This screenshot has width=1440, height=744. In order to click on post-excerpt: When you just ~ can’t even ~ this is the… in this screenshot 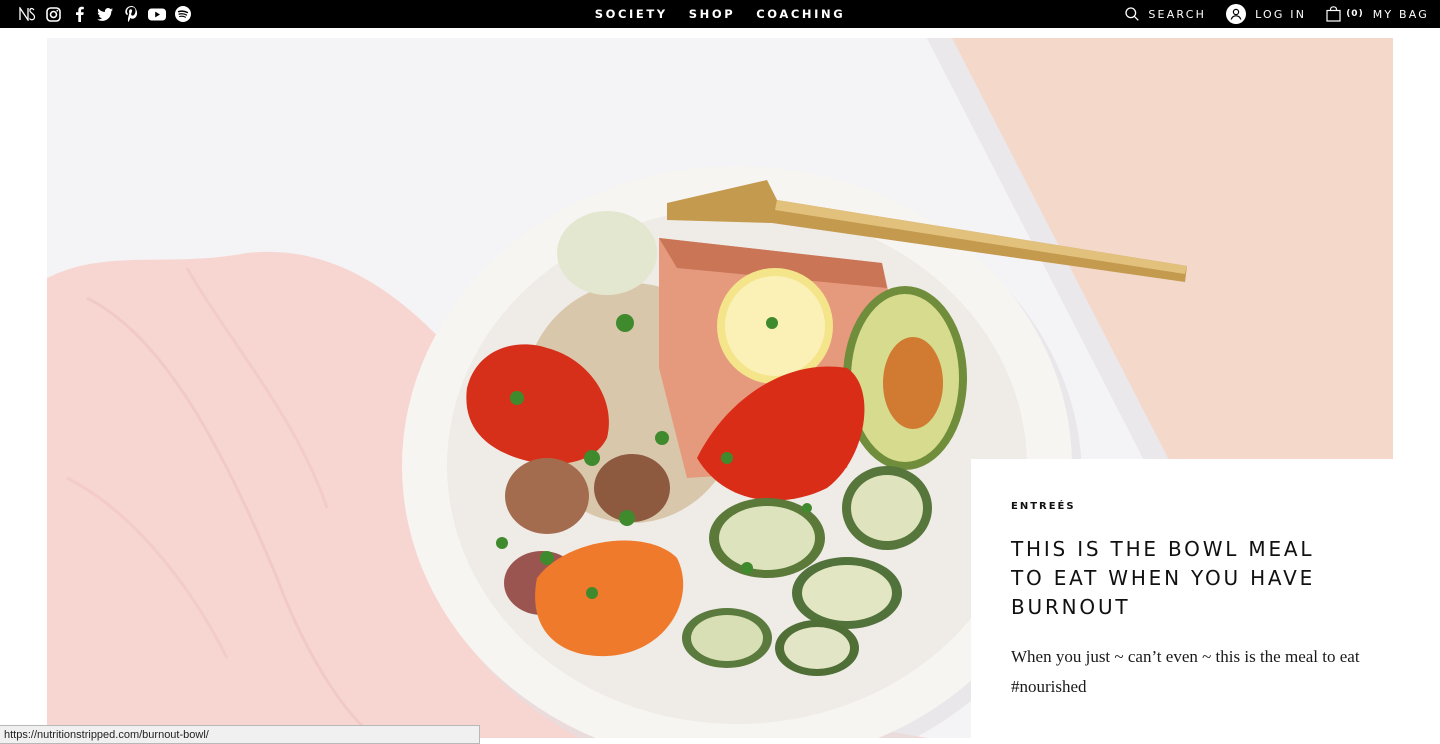, I will do `click(1185, 671)`.